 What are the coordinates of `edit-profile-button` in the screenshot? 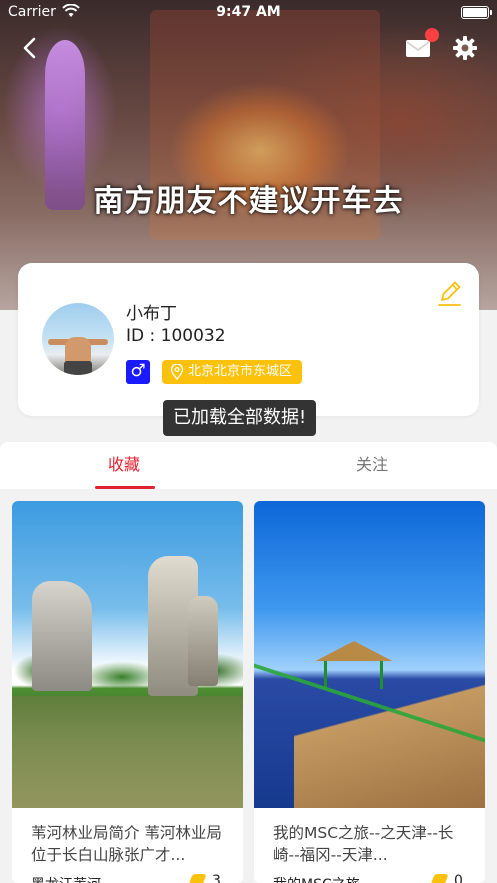 It's located at (449, 294).